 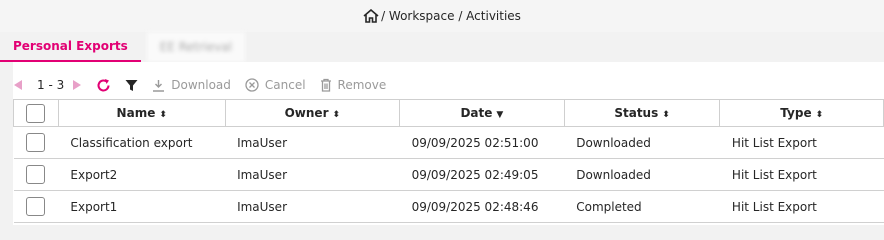 What do you see at coordinates (51, 85) in the screenshot?
I see `page-range: 1 - 3` at bounding box center [51, 85].